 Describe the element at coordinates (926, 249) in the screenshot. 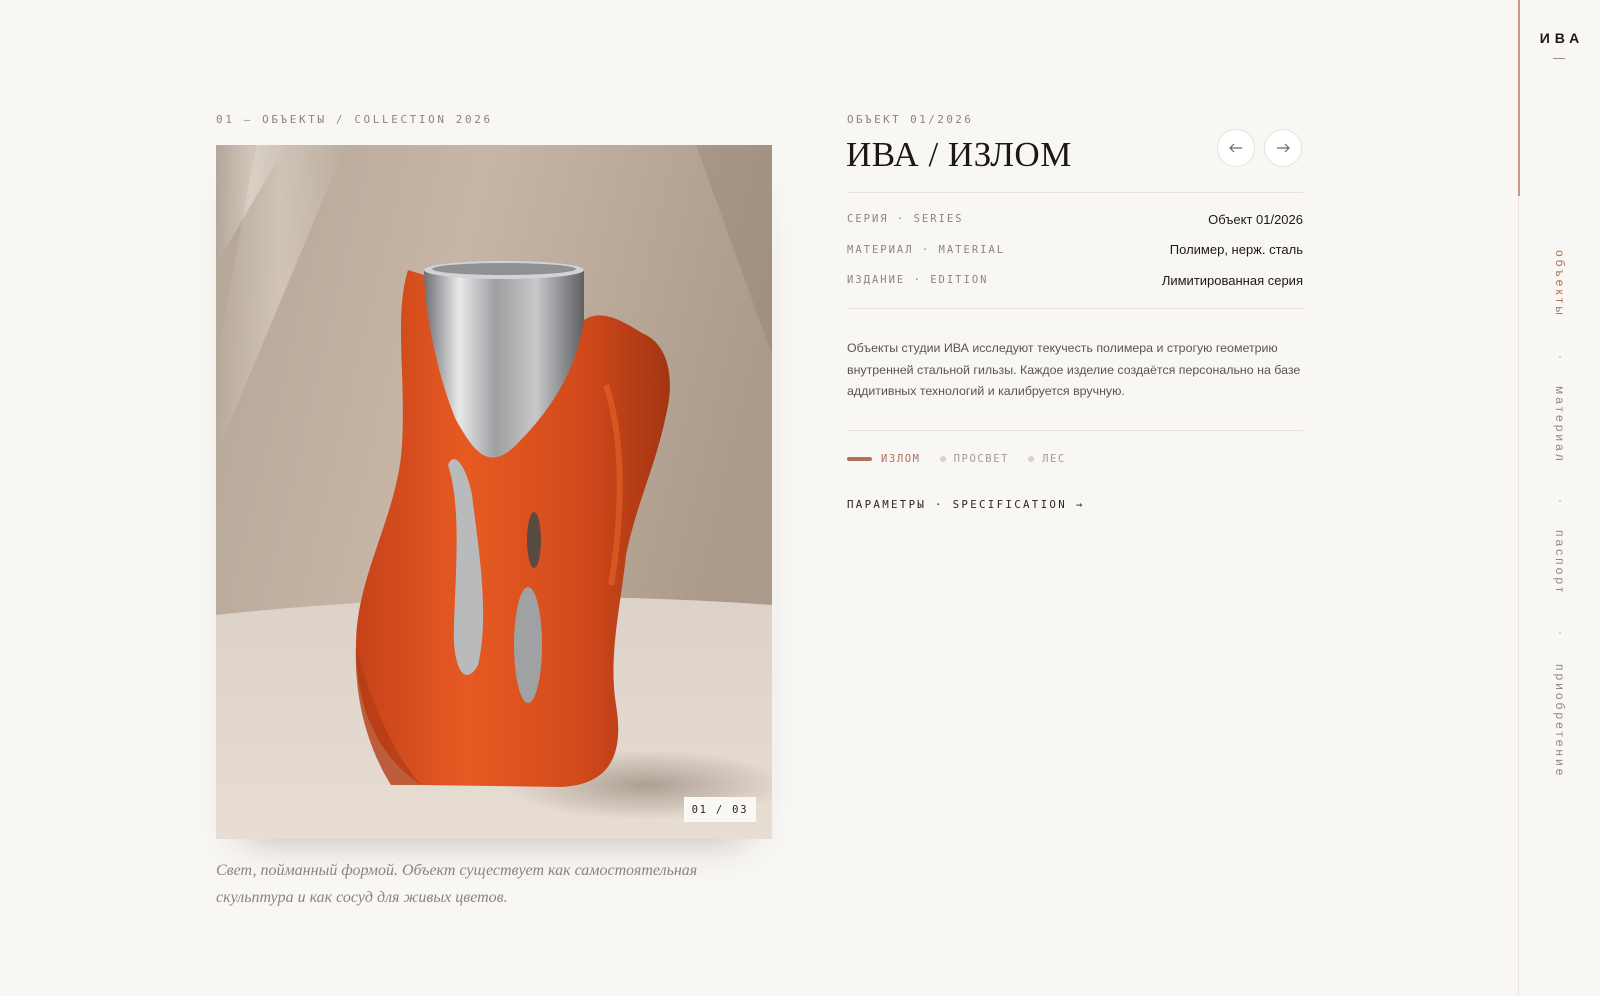

I see `spec-key: МАТЕРИАЛ · MATERIAL` at that location.